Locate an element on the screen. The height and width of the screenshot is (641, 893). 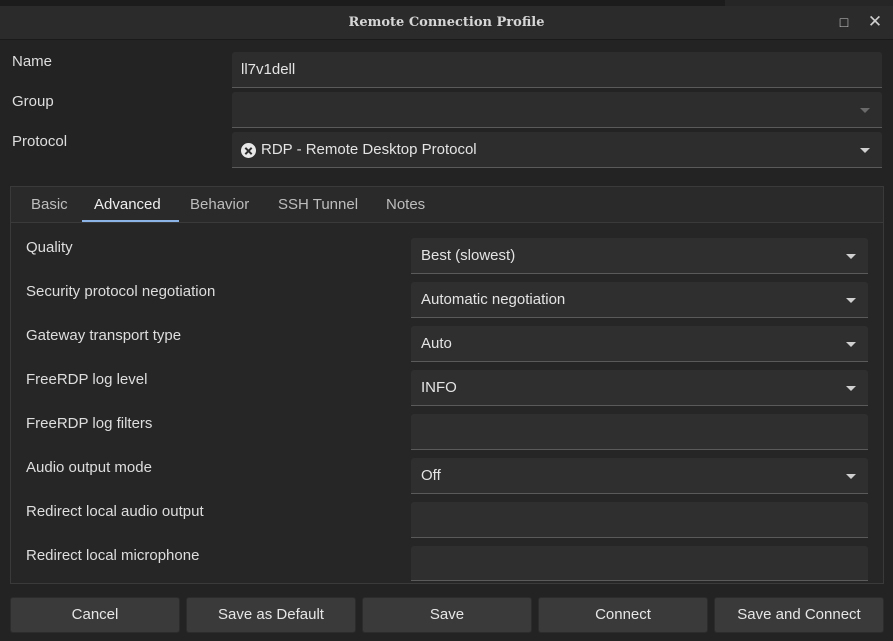
quality-label: Quality is located at coordinates (49, 247).